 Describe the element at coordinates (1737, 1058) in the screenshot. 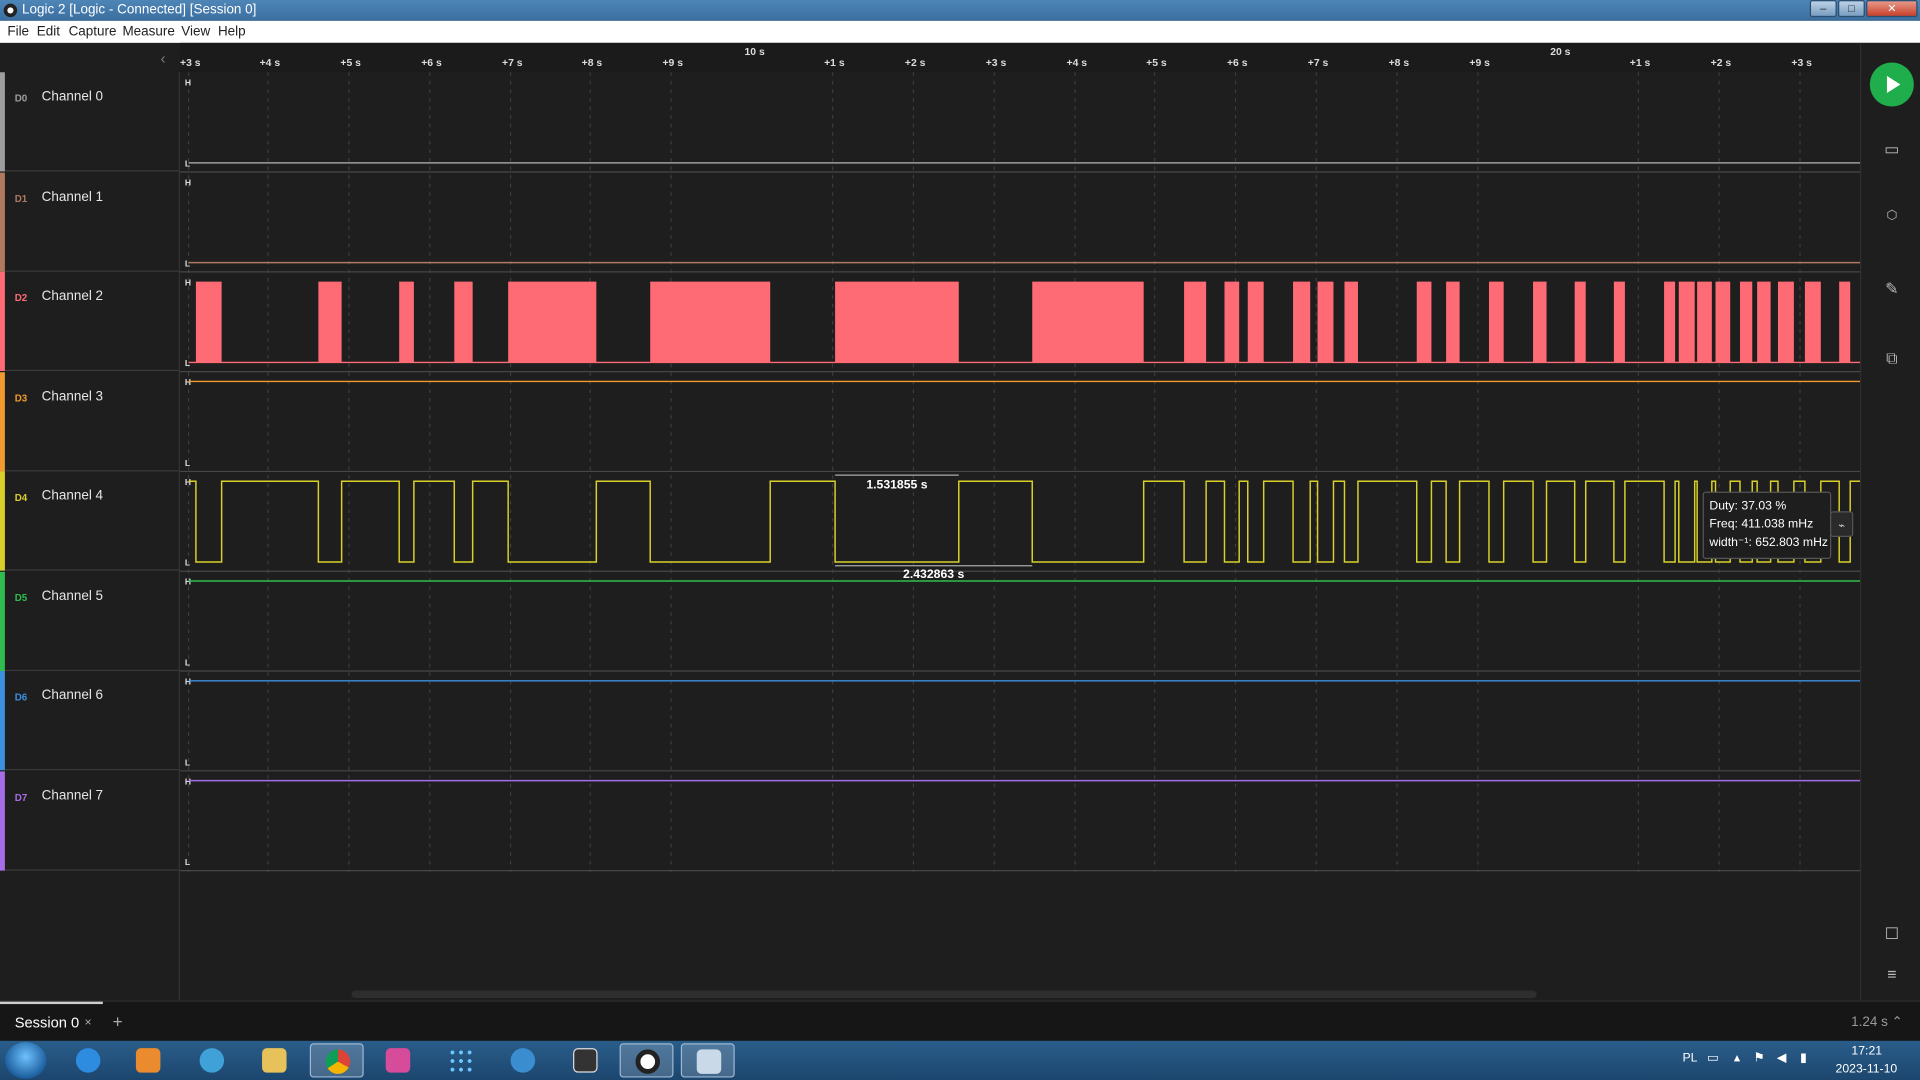

I see `show-hidden-icon: ▴` at that location.